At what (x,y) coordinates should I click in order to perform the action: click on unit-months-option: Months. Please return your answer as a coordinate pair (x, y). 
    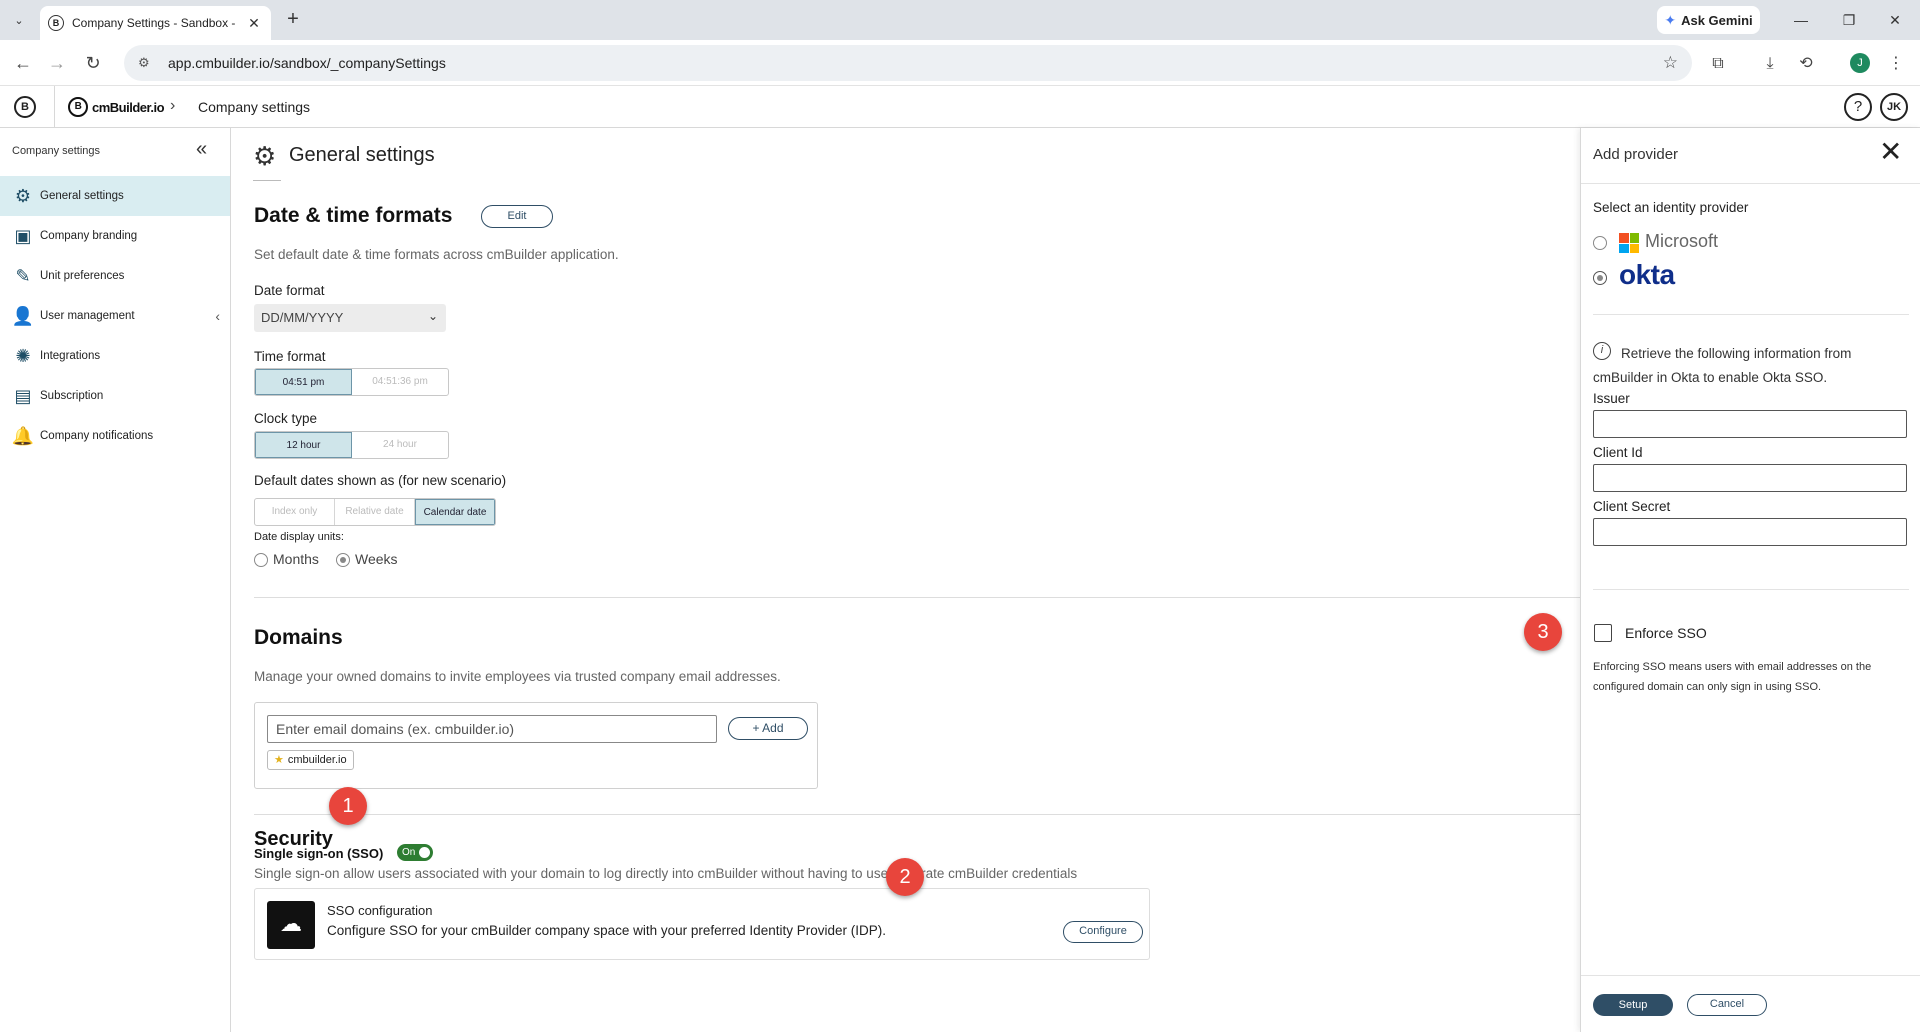
    Looking at the image, I should click on (286, 559).